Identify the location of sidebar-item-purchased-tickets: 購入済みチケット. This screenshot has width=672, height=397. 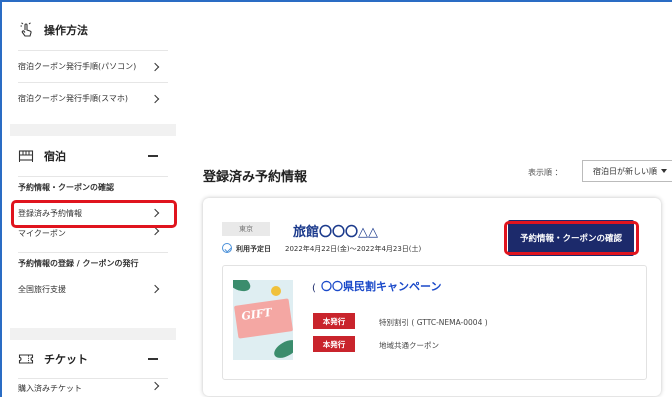
(93, 387).